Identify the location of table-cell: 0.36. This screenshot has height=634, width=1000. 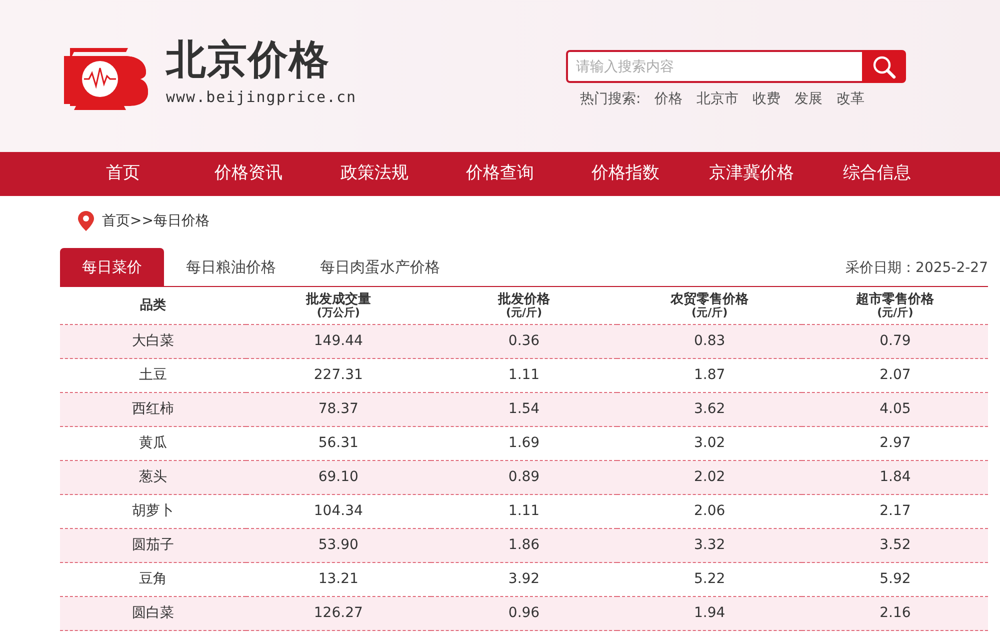
(524, 342).